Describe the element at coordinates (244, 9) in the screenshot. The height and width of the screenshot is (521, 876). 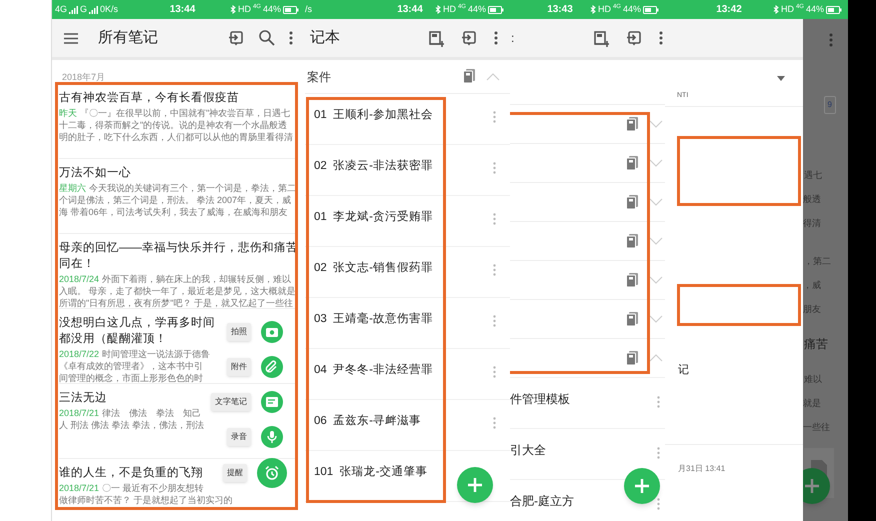
I see `status-text: HD` at that location.